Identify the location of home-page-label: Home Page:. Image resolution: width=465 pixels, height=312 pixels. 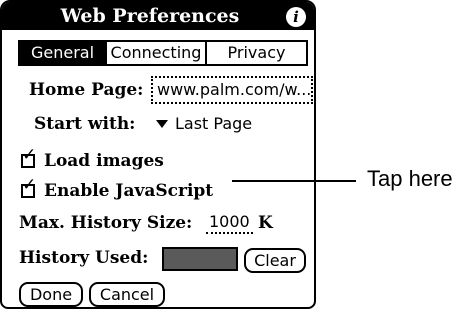
(86, 90).